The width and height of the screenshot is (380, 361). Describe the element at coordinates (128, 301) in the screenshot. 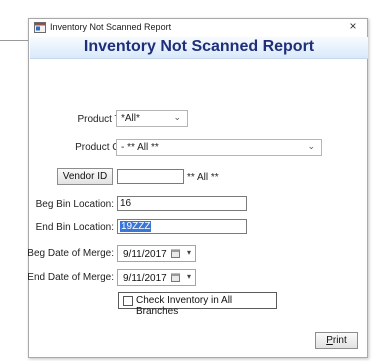

I see `checkbox-box` at that location.